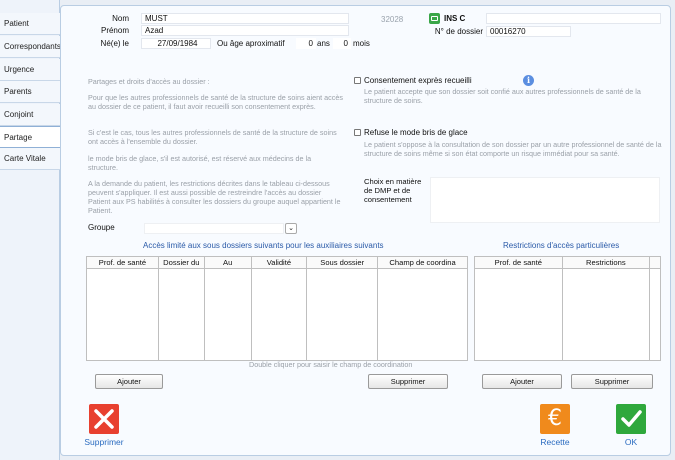  I want to click on sidebar-item-label: Correspondants, so click(32, 46).